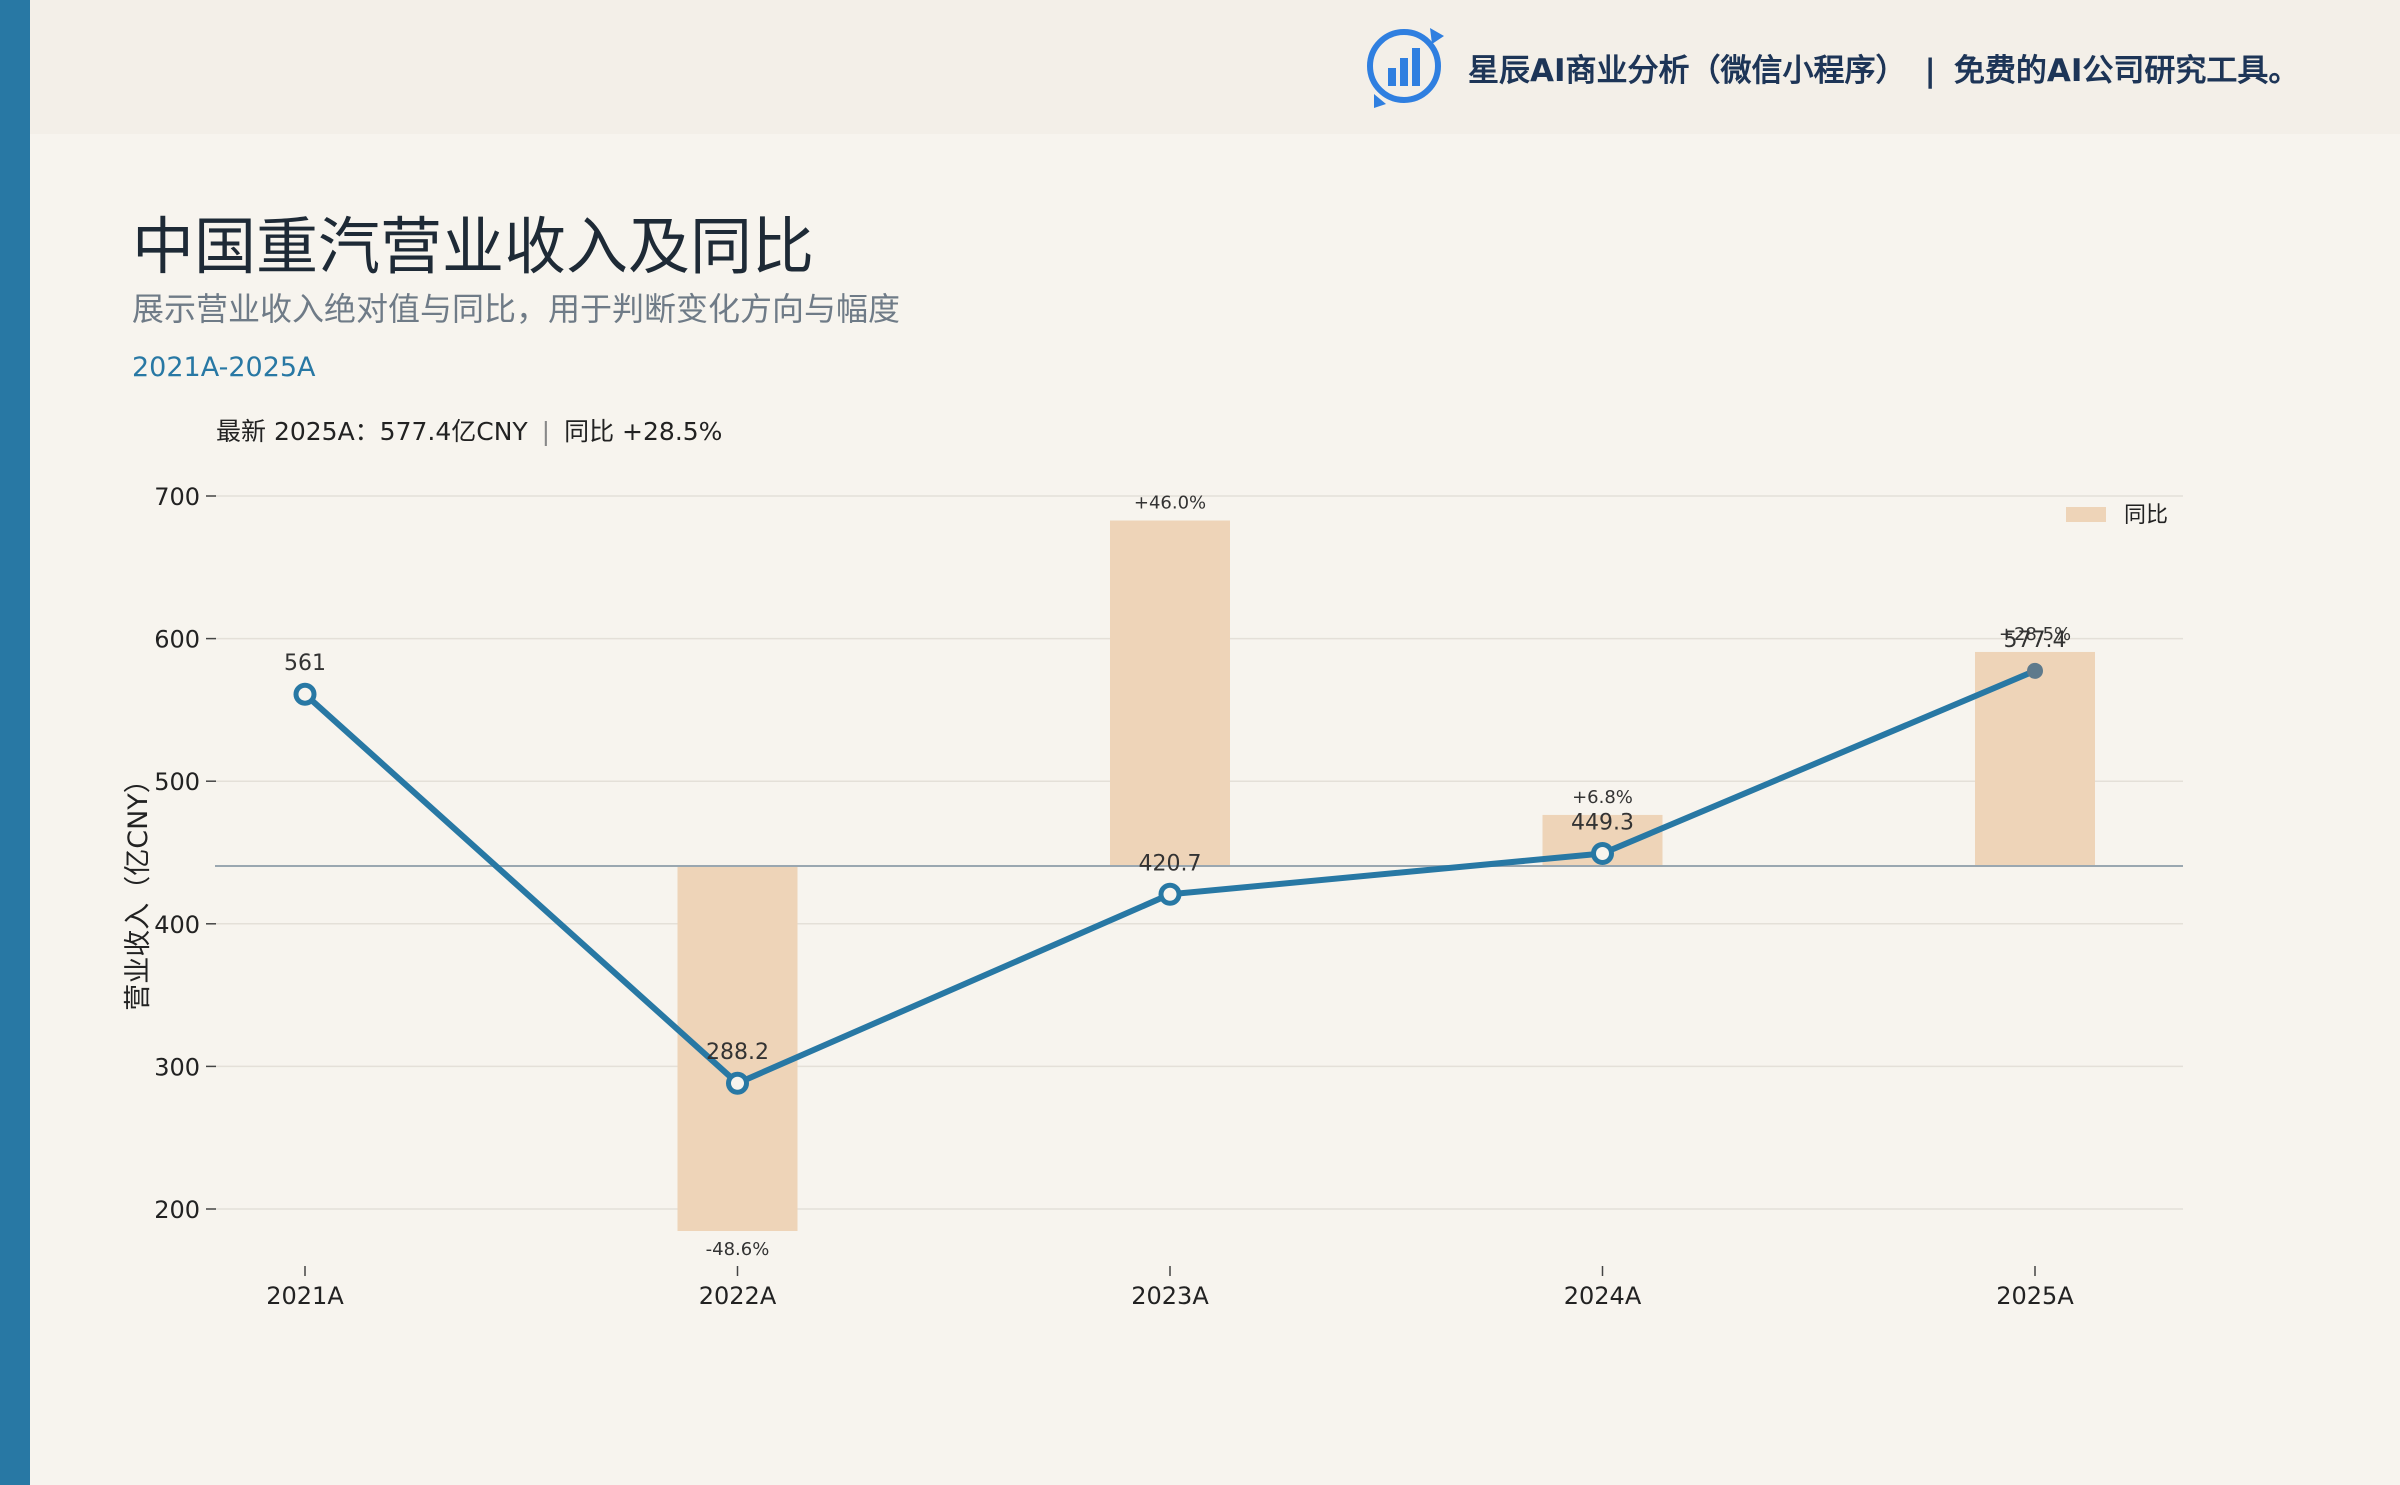 This screenshot has height=1485, width=2400. I want to click on revenue-value-label: 577.4, so click(2035, 640).